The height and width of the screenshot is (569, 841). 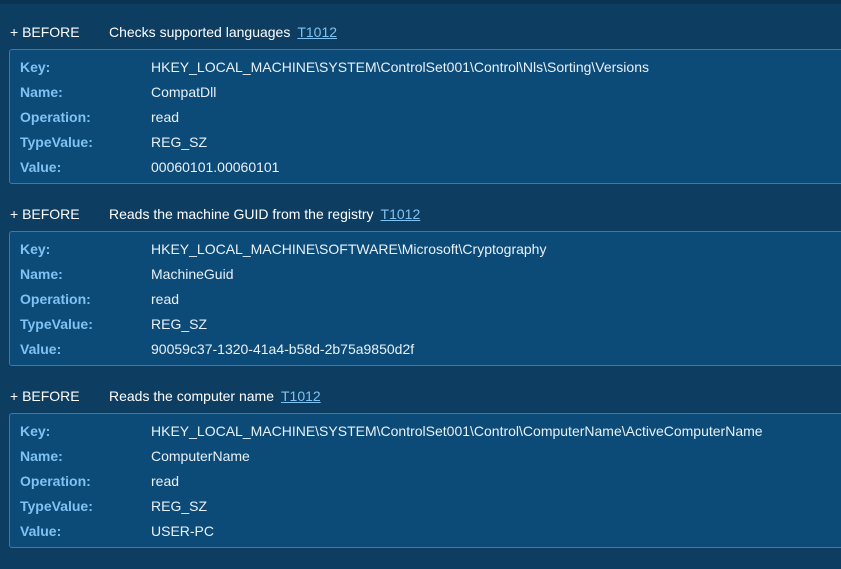 What do you see at coordinates (191, 396) in the screenshot?
I see `description-text: Reads the computer name` at bounding box center [191, 396].